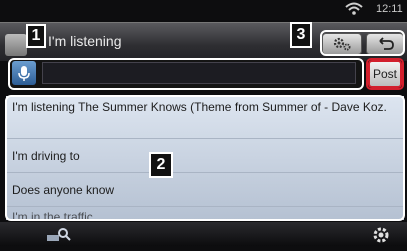 The height and width of the screenshot is (251, 407). I want to click on gear-icon, so click(381, 235).